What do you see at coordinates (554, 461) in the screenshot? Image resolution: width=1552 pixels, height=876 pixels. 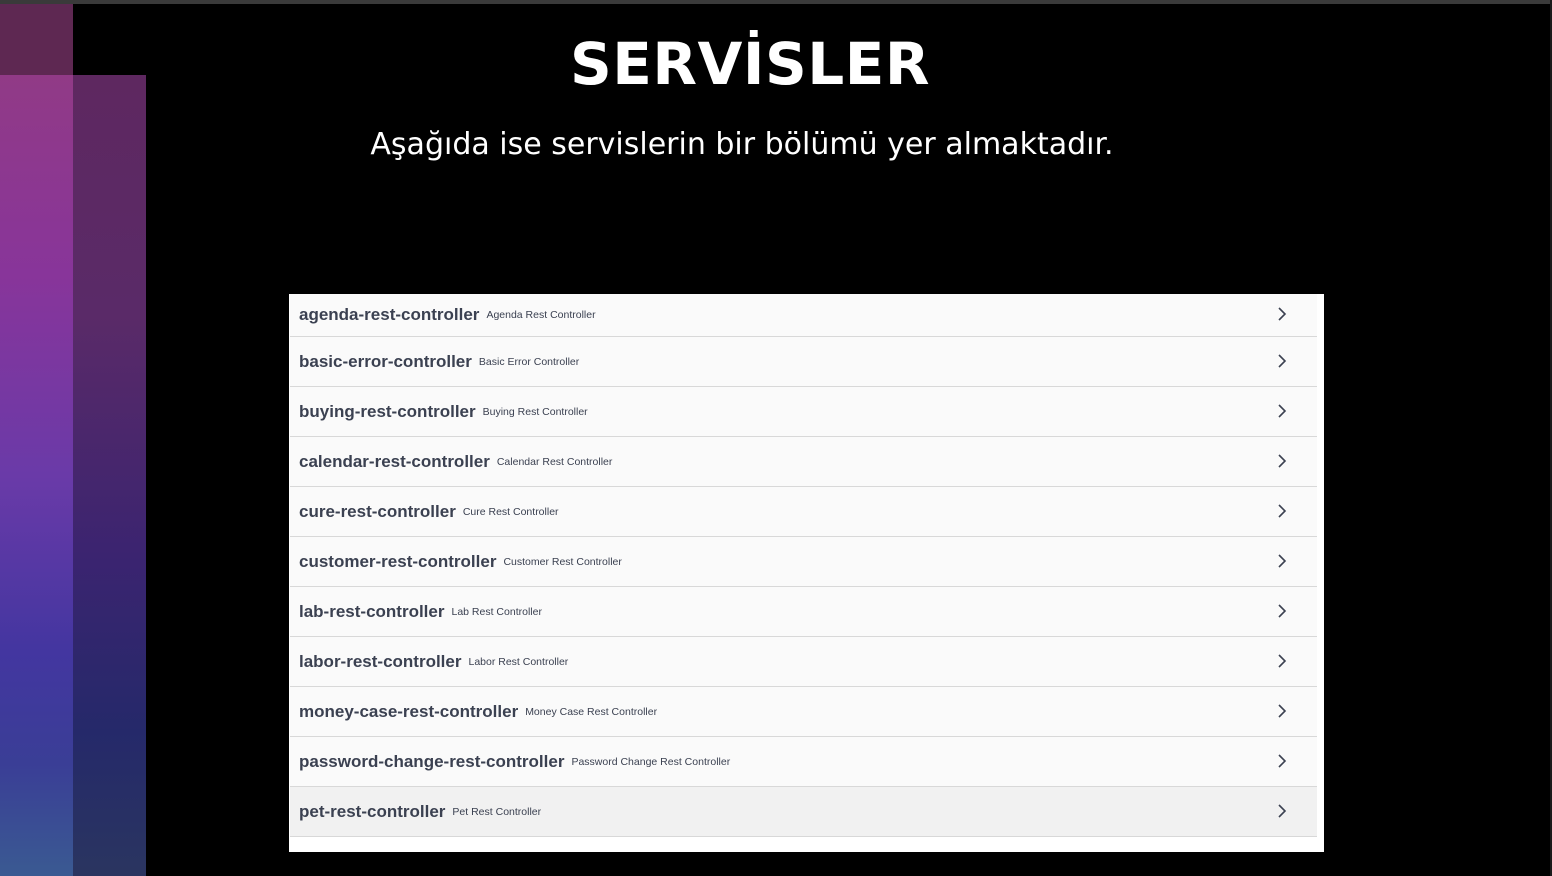 I see `controller-description: Calendar Rest Controller` at bounding box center [554, 461].